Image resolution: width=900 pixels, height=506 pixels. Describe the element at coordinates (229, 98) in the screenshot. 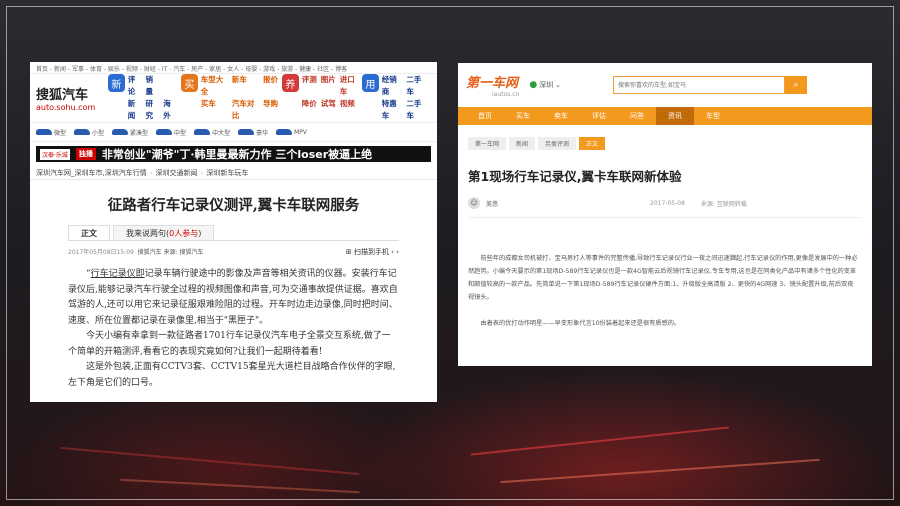

I see `nav-group: 买车型大全 新车 报价买车 汽车对比 导购` at that location.